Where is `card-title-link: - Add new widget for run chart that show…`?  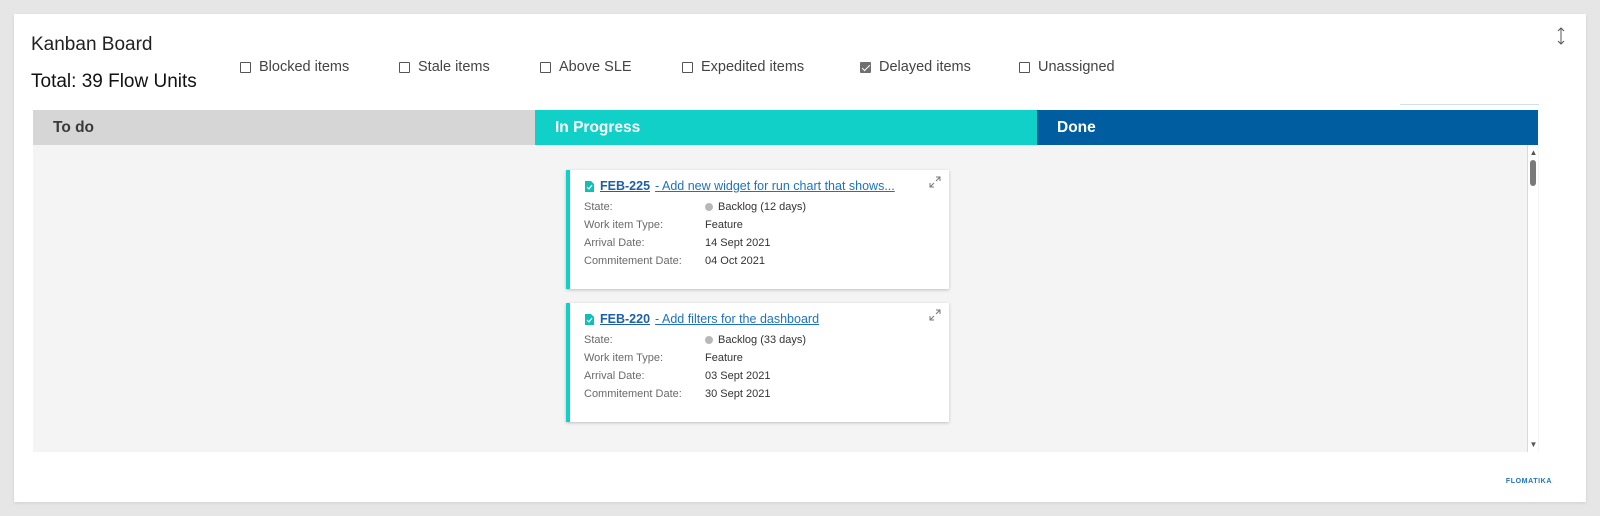 card-title-link: - Add new widget for run chart that show… is located at coordinates (775, 186).